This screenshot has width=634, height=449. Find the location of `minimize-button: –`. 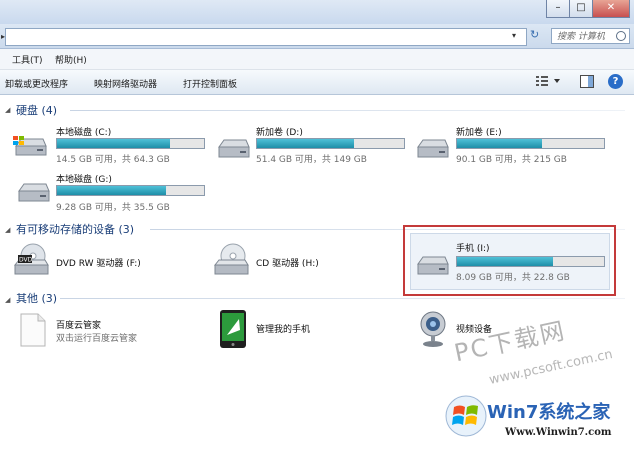

minimize-button: – is located at coordinates (558, 9).